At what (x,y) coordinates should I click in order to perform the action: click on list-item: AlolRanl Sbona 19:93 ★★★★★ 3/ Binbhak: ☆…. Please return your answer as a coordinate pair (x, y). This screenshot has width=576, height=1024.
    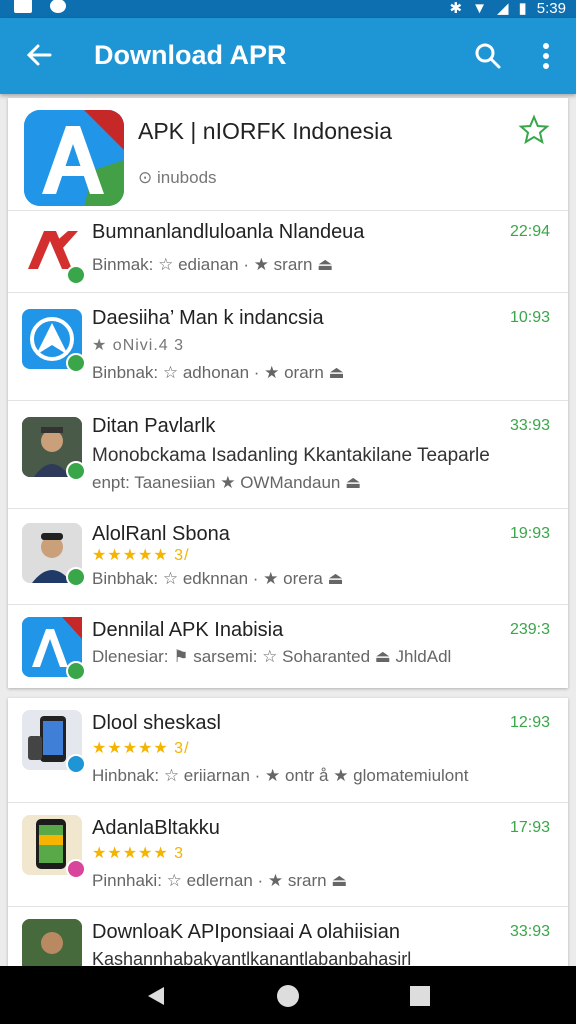
    Looking at the image, I should click on (288, 556).